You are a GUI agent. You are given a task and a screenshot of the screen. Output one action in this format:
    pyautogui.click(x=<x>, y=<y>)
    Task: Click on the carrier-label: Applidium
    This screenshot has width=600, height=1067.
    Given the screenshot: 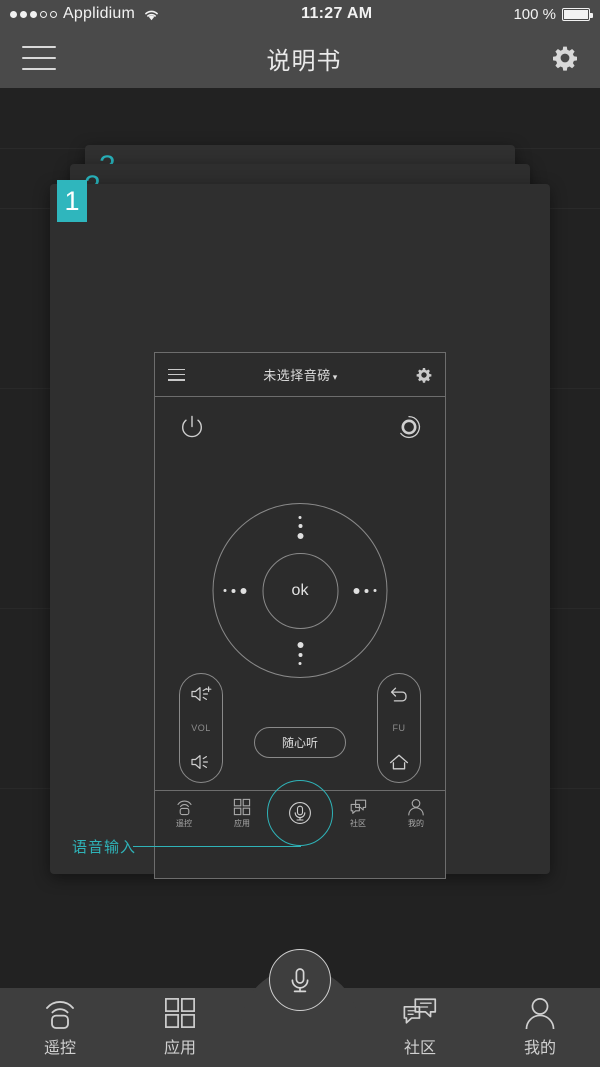 What is the action you would take?
    pyautogui.click(x=99, y=13)
    